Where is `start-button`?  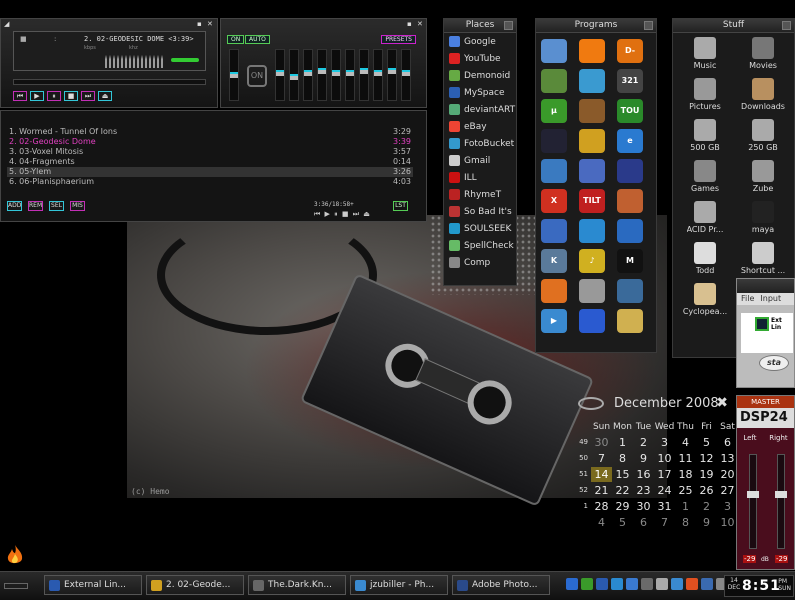
start-button is located at coordinates (16, 586).